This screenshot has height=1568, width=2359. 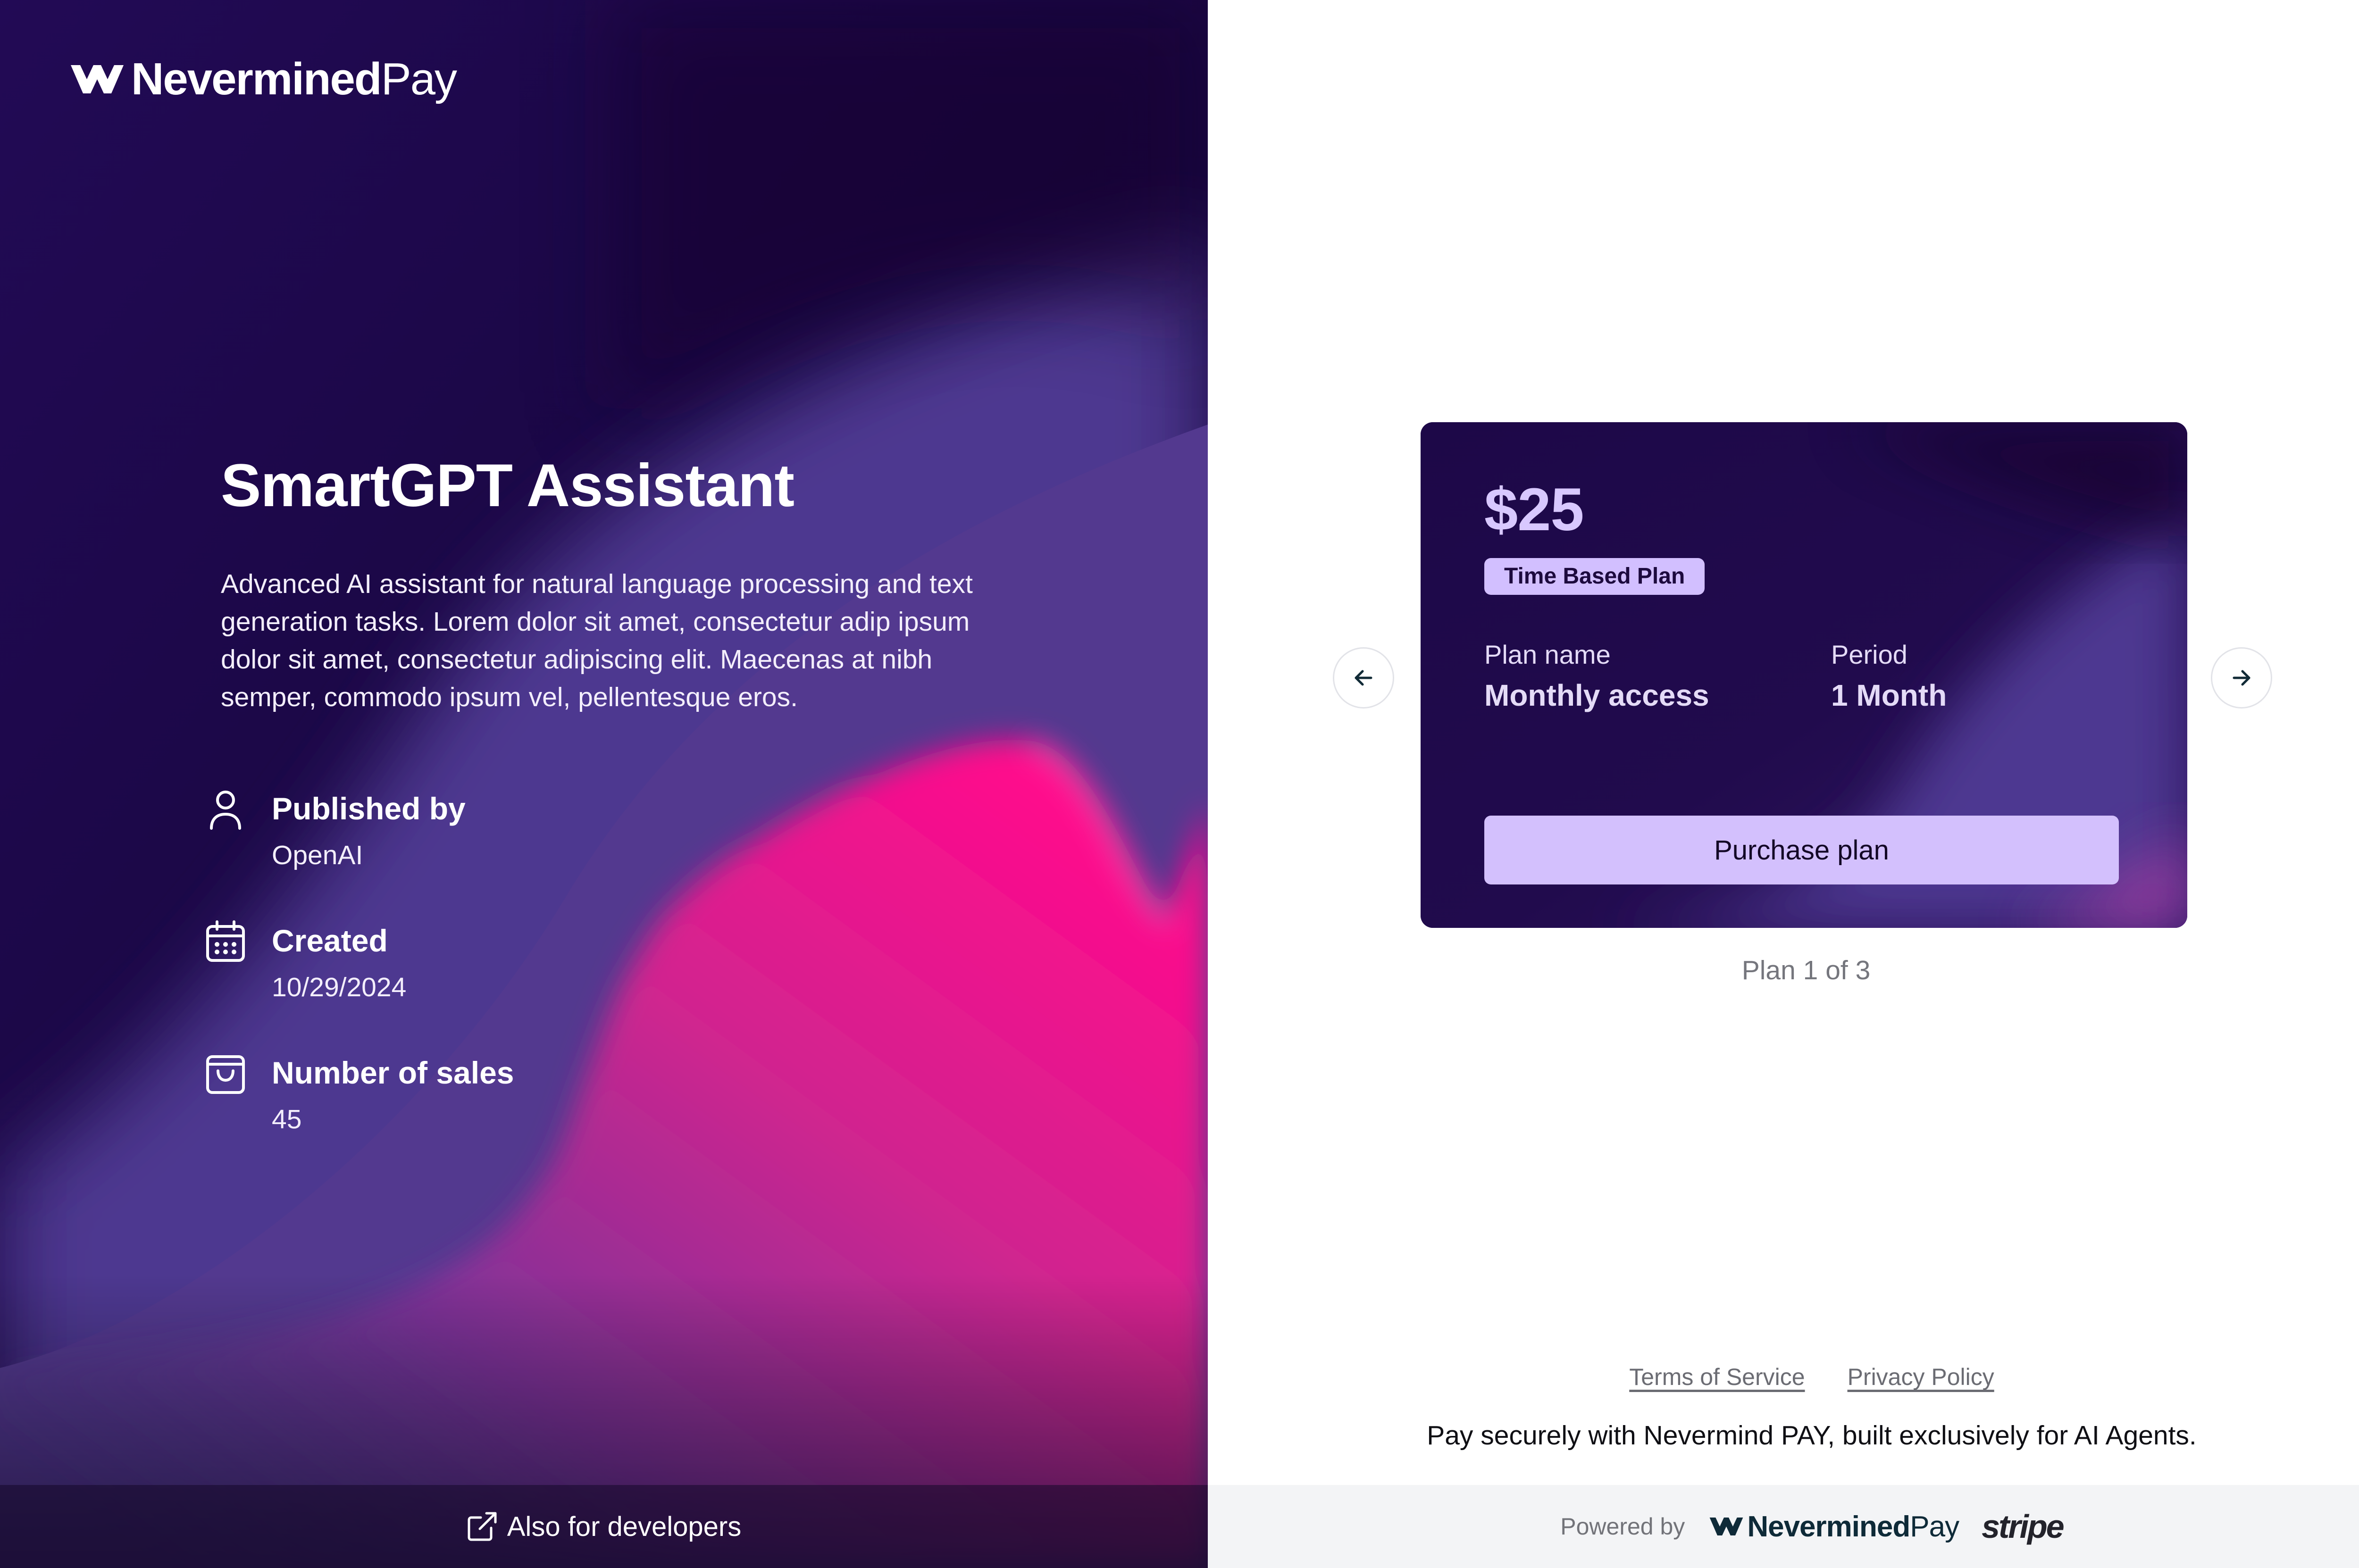 I want to click on meta-number-of-sales: Number of sales 45, so click(x=533, y=1098).